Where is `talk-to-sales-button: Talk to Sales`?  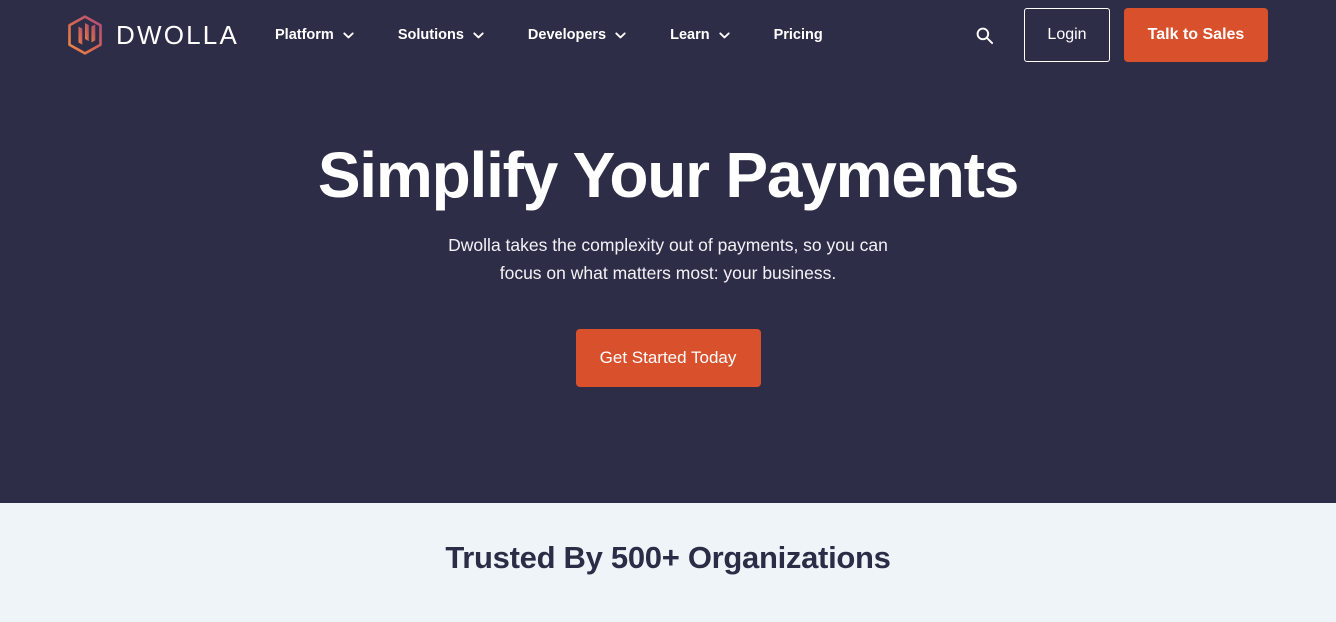 talk-to-sales-button: Talk to Sales is located at coordinates (1196, 35).